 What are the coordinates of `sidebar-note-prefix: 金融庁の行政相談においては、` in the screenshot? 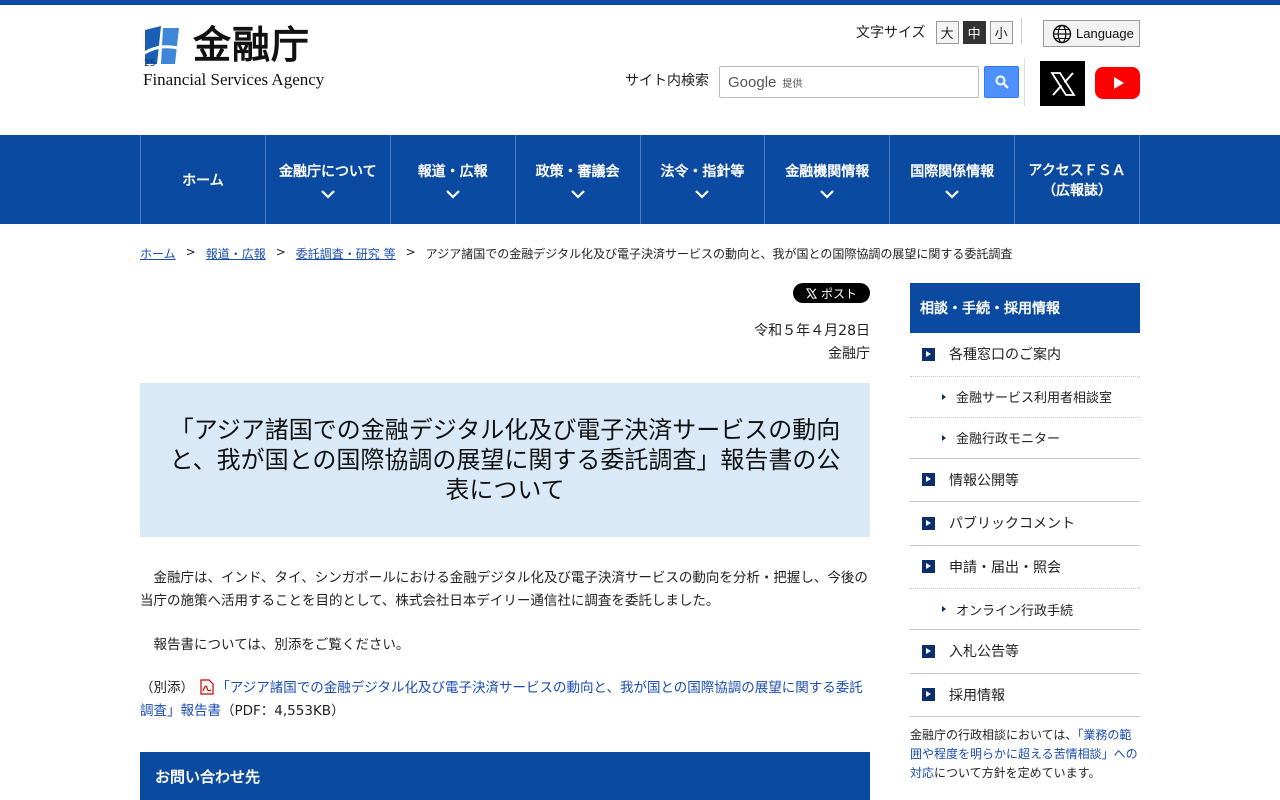 It's located at (994, 735).